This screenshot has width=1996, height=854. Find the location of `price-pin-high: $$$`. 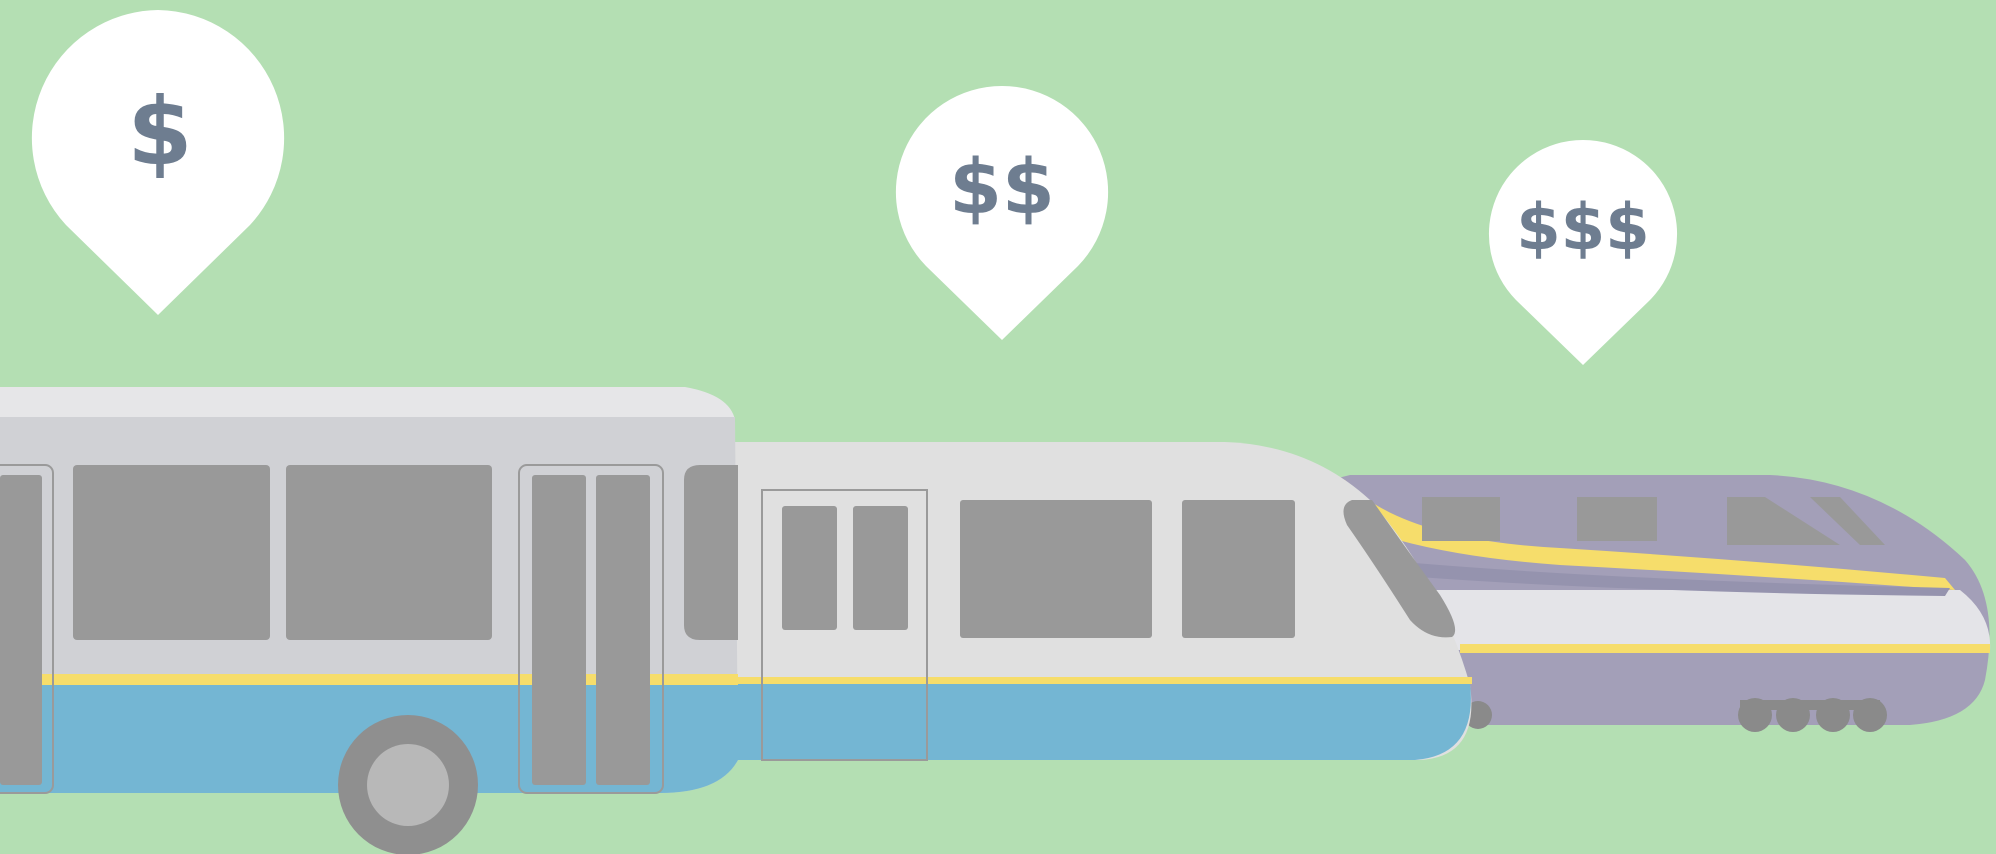

price-pin-high: $$$ is located at coordinates (1583, 252).